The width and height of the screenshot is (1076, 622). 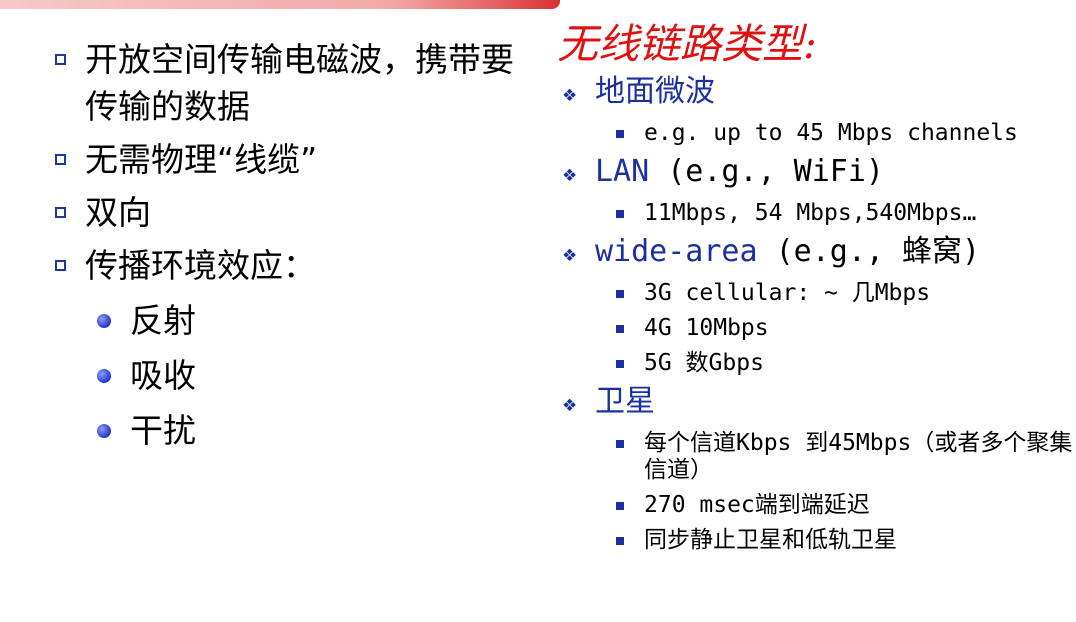 I want to click on link-type-example: (e.g., 蜂窝), so click(x=869, y=251).